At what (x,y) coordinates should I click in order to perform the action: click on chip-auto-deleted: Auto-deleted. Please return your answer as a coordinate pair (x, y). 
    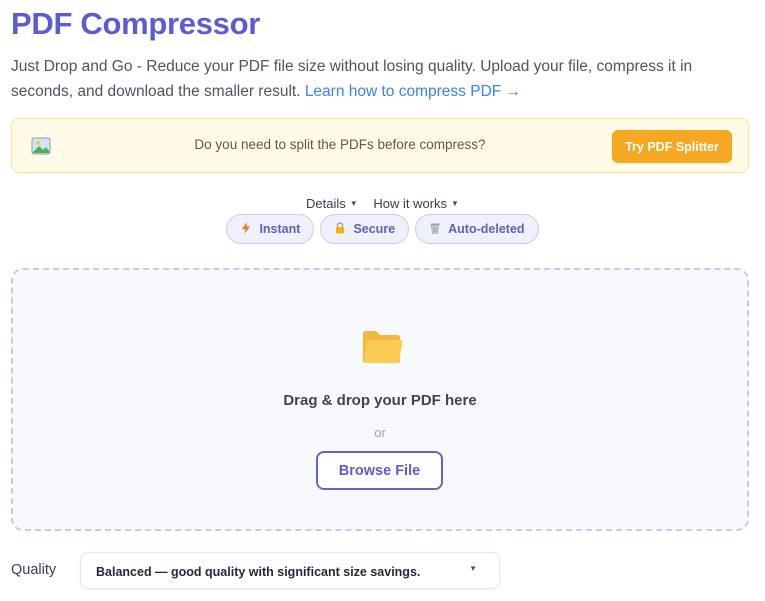
    Looking at the image, I should click on (477, 229).